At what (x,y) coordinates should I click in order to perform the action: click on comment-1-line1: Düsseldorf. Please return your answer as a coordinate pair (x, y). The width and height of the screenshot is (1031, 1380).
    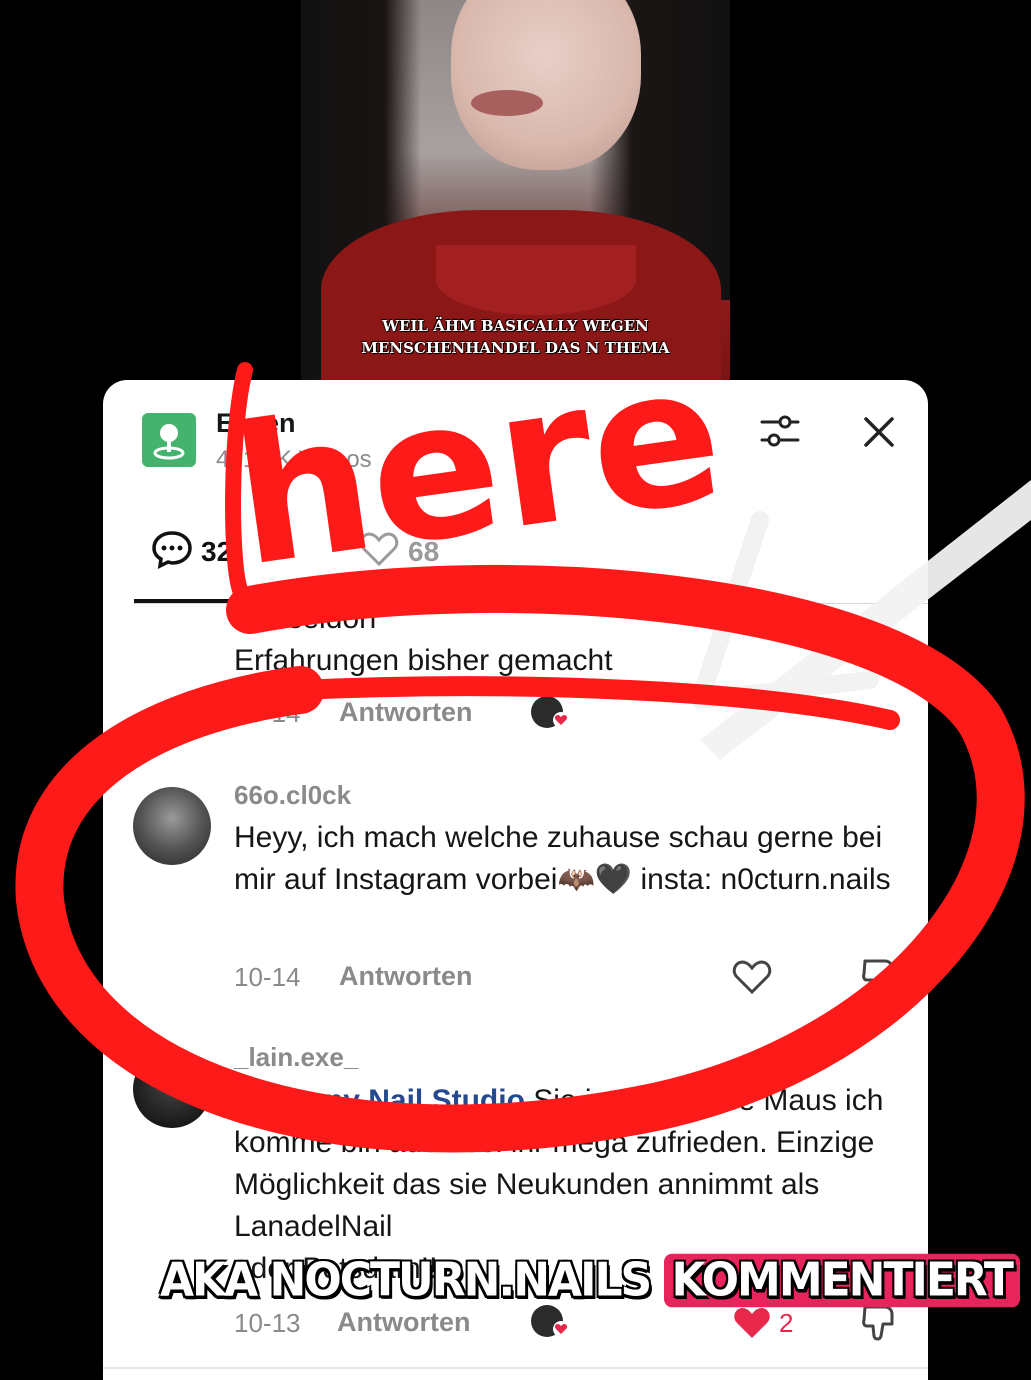
    Looking at the image, I should click on (306, 618).